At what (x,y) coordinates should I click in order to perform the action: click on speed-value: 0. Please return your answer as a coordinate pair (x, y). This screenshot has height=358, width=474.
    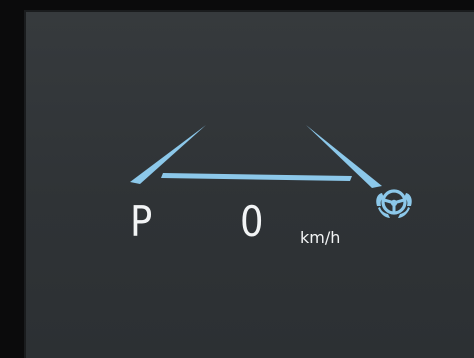
    Looking at the image, I should click on (252, 221).